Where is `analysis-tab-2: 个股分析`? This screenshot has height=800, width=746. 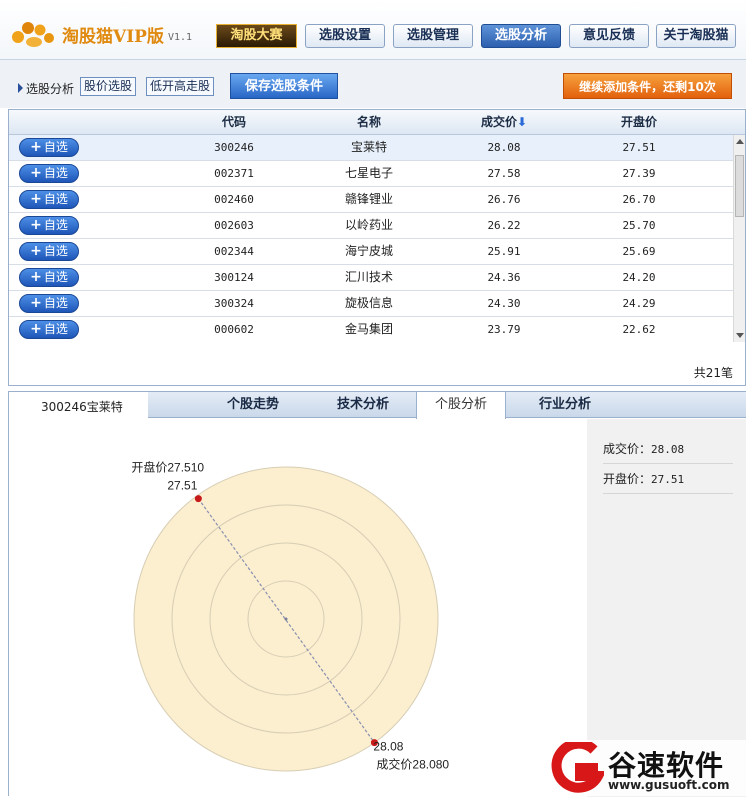 analysis-tab-2: 个股分析 is located at coordinates (461, 405).